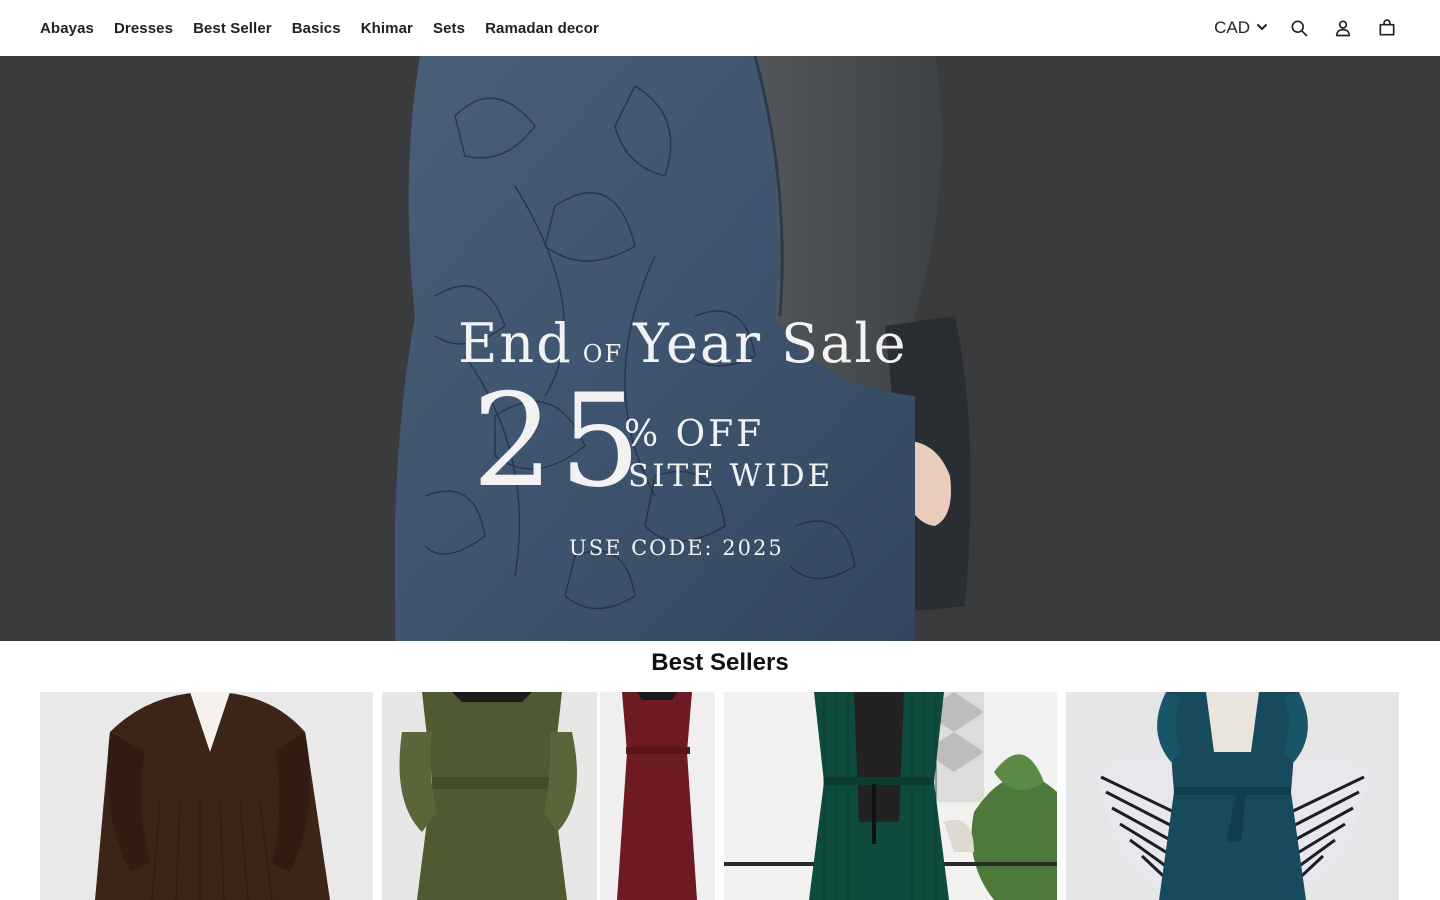 This screenshot has height=900, width=1440. Describe the element at coordinates (603, 354) in the screenshot. I see `hero-title-of: OF` at that location.